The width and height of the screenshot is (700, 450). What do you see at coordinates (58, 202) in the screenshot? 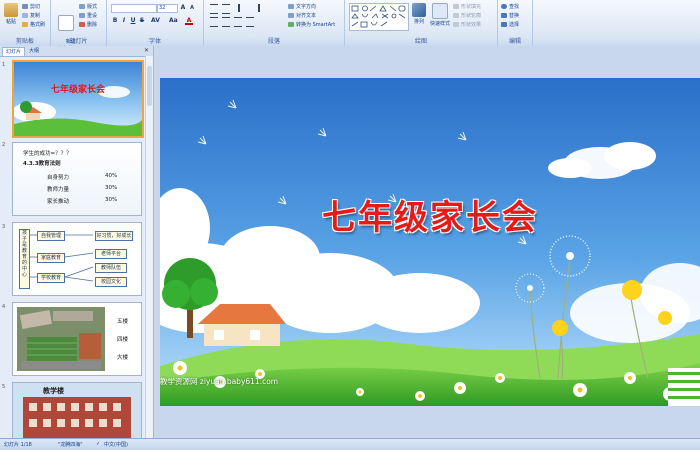
I see `thumb2-row-label: 家长推动` at bounding box center [58, 202].